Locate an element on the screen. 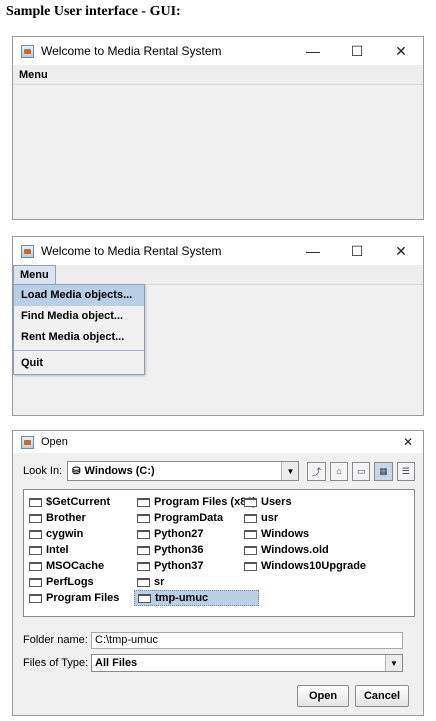 The image size is (436, 721). menu-item-quit: Quit is located at coordinates (79, 363).